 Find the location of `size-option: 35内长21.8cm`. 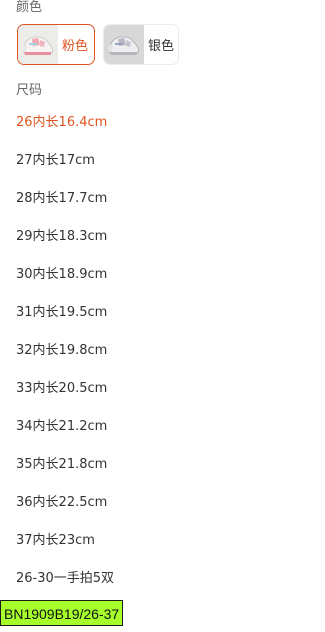

size-option: 35内长21.8cm is located at coordinates (162, 465).